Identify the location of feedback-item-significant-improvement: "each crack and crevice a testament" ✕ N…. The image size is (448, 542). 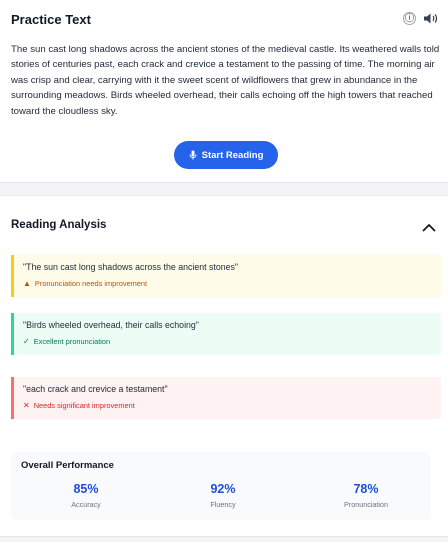
(226, 398).